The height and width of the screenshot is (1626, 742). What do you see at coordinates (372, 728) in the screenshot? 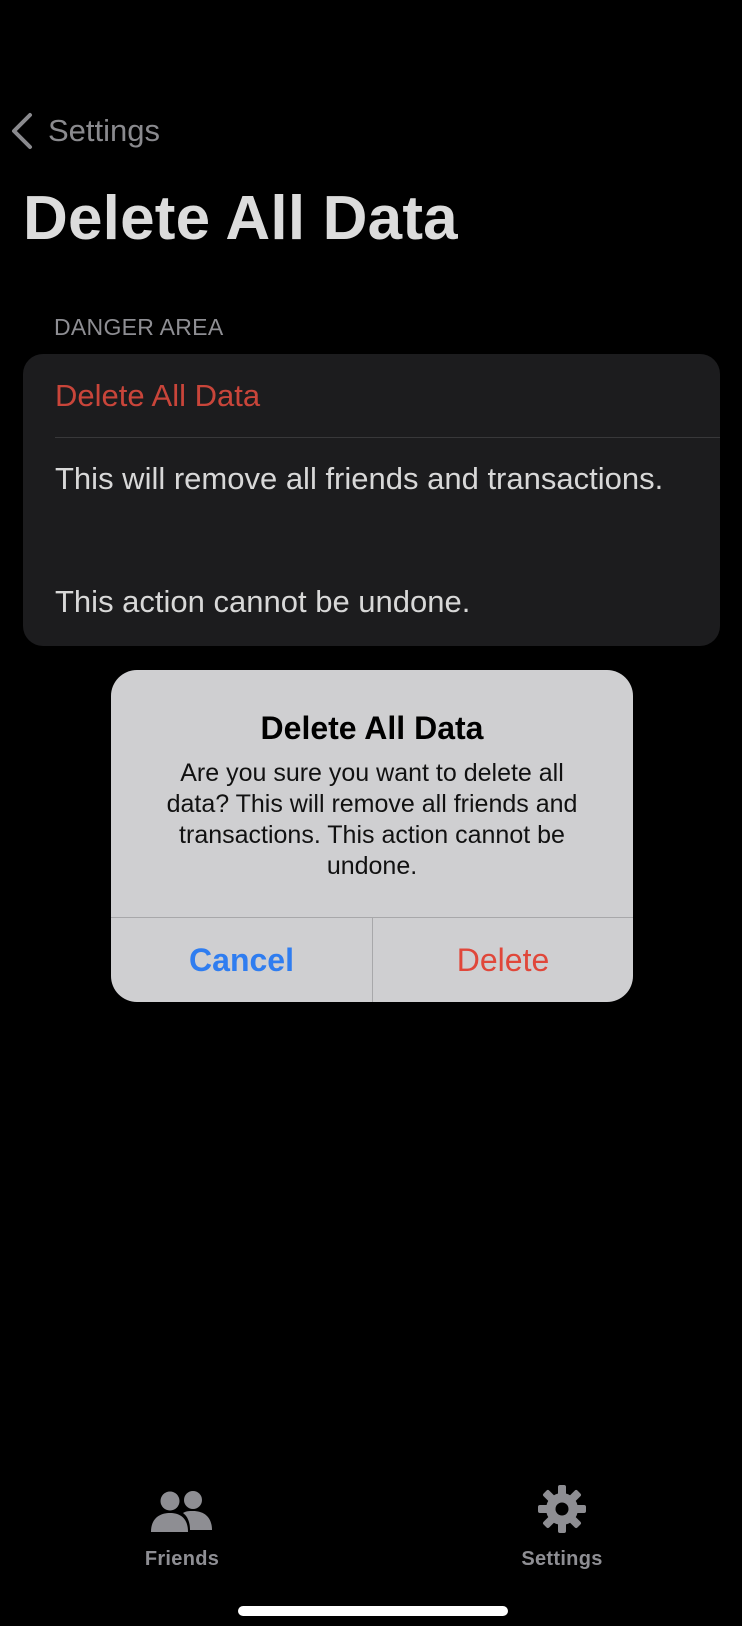
I see `alert-title: Delete All Data` at bounding box center [372, 728].